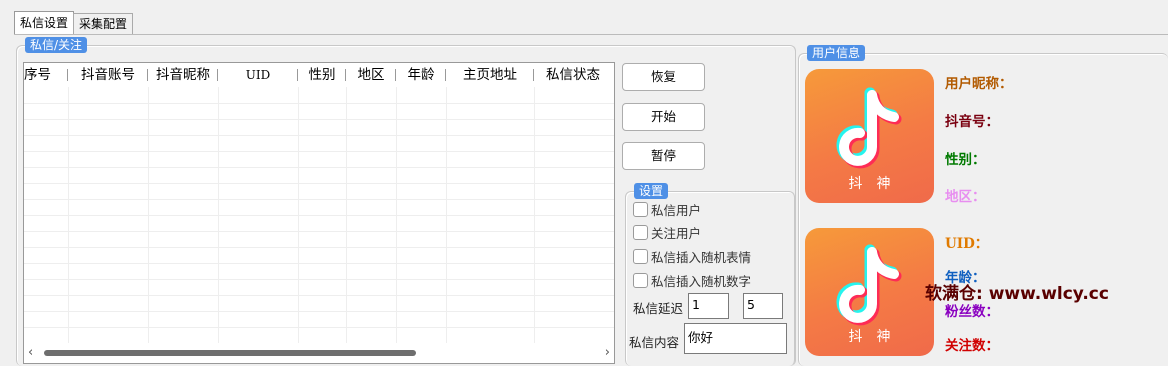 This screenshot has width=1168, height=366. Describe the element at coordinates (836, 53) in the screenshot. I see `user-info-group-title: 用户信息` at that location.